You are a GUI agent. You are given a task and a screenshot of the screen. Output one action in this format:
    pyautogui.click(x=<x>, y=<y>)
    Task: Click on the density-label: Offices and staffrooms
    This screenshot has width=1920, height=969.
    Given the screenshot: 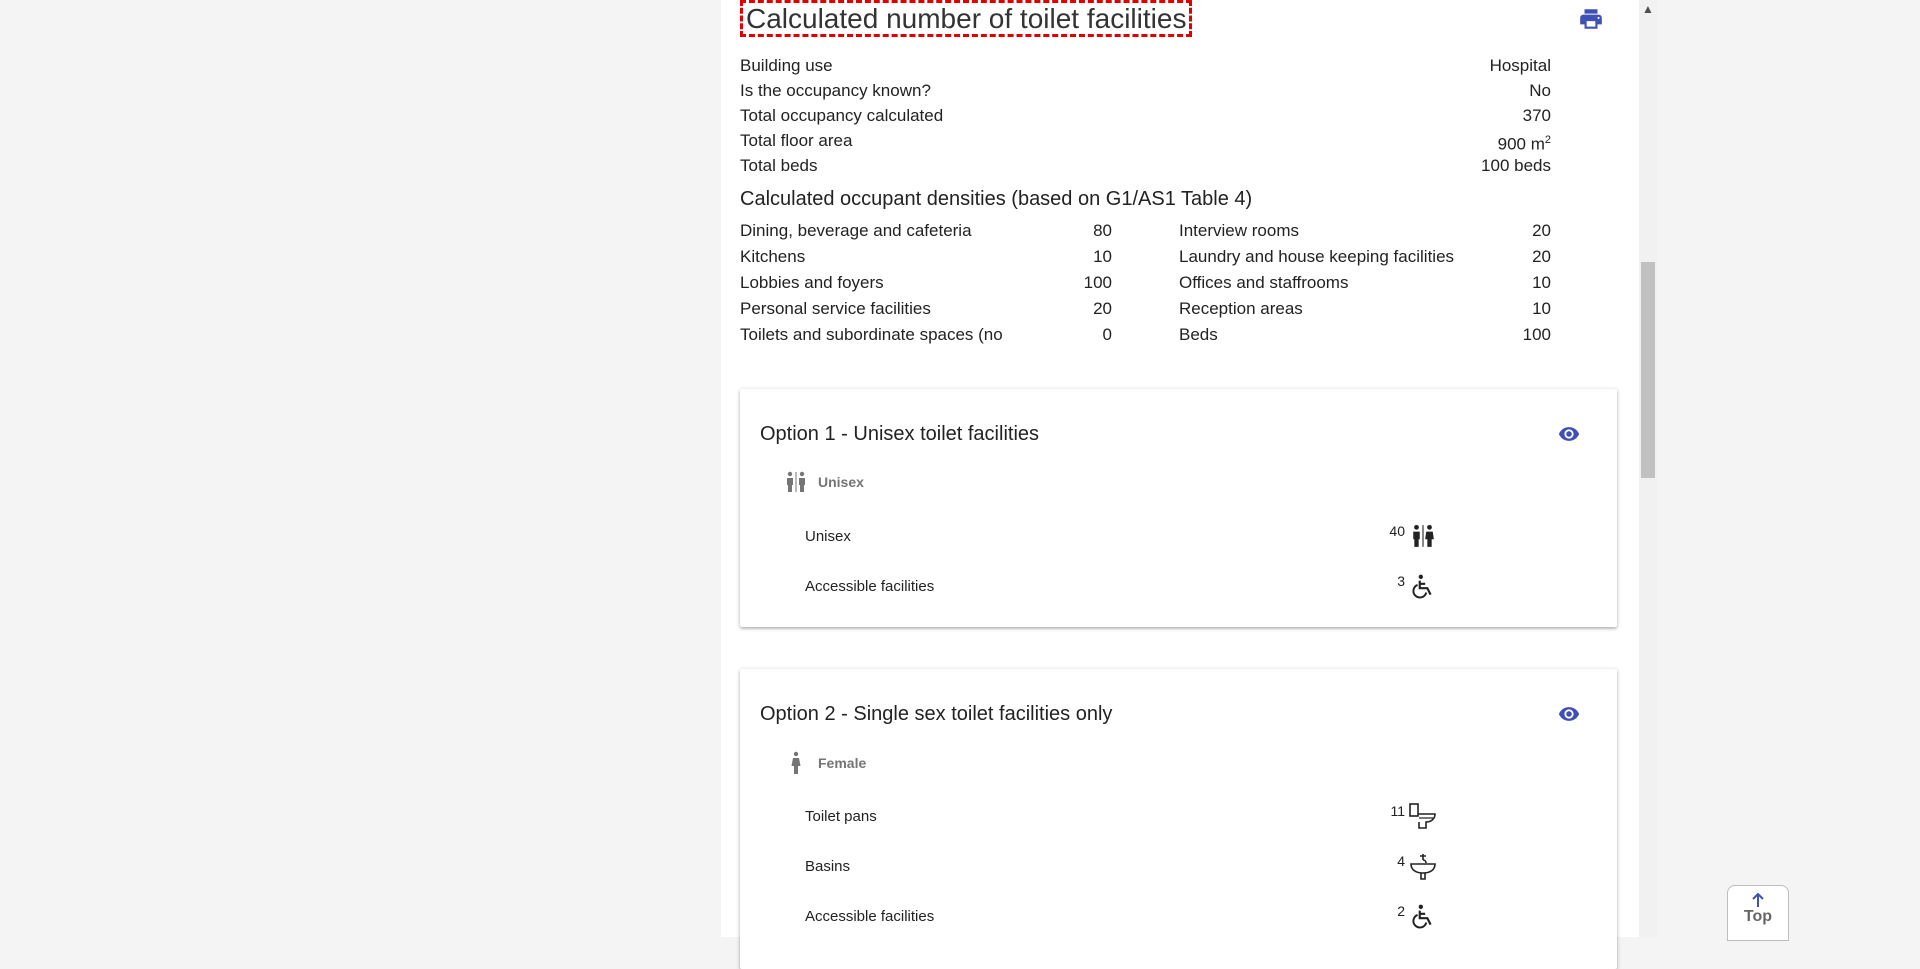 What is the action you would take?
    pyautogui.click(x=1264, y=282)
    